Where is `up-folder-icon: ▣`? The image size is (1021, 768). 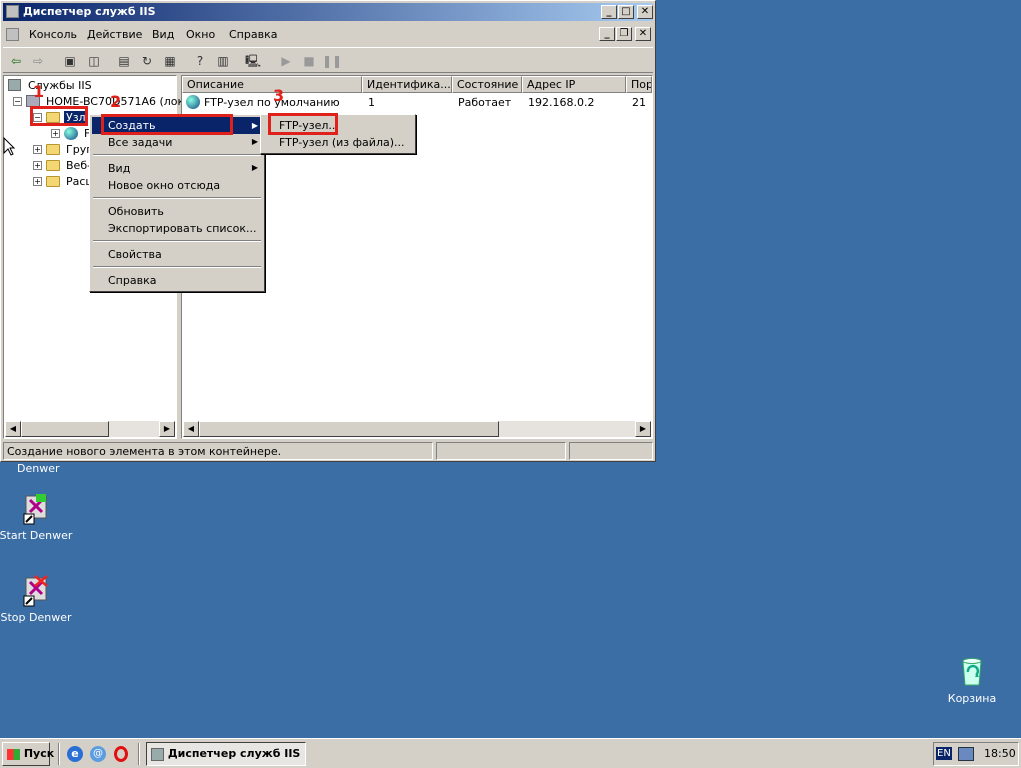 up-folder-icon: ▣ is located at coordinates (70, 61).